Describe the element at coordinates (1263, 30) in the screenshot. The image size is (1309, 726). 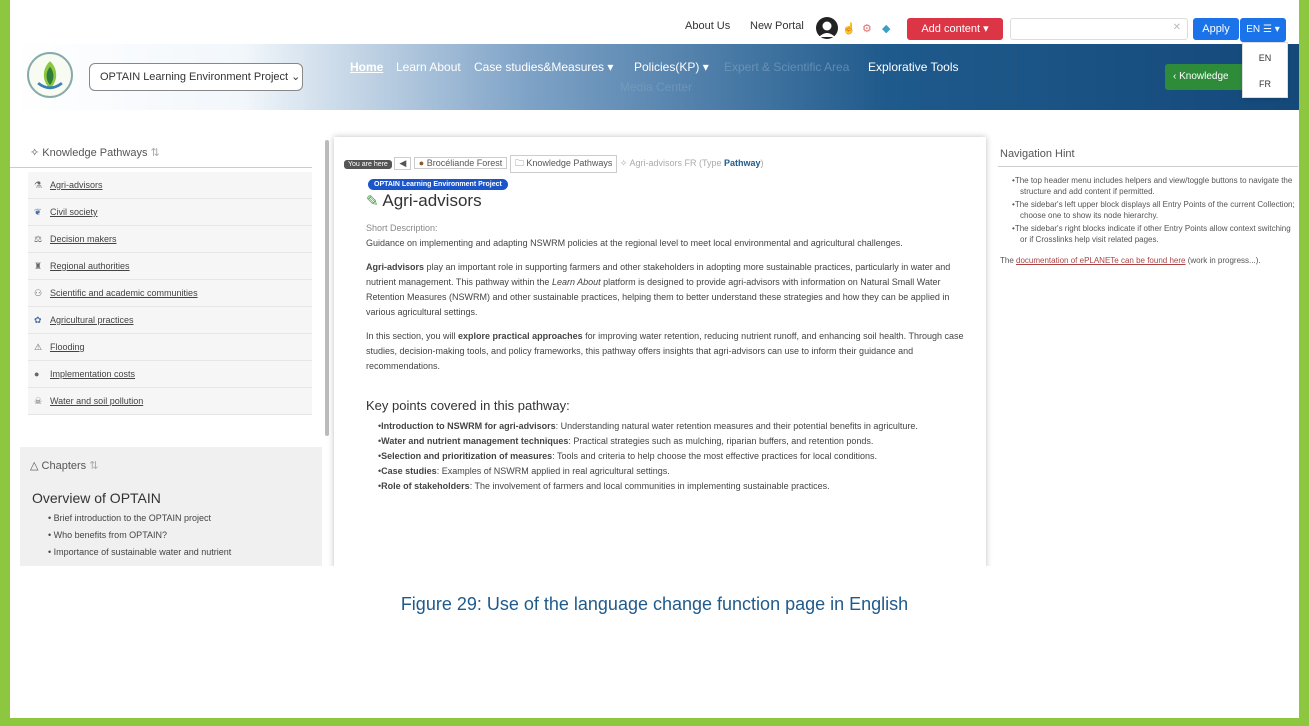
I see `language-button: EN ☰ ▾` at that location.